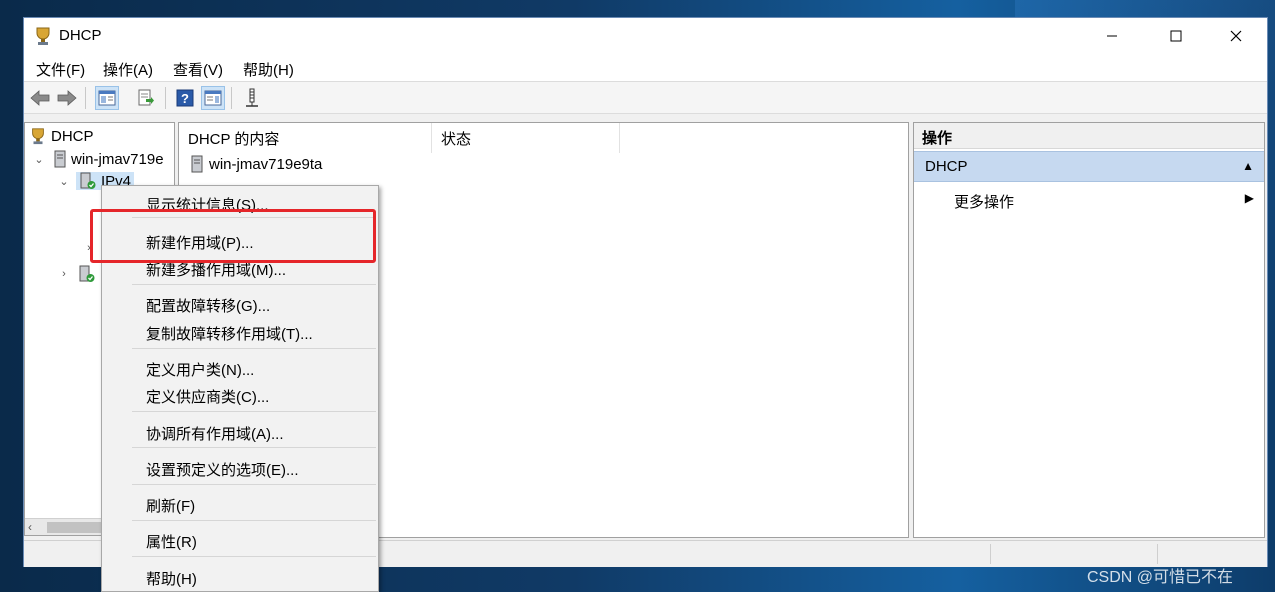  Describe the element at coordinates (80, 35) in the screenshot. I see `window-title: DHCP` at that location.